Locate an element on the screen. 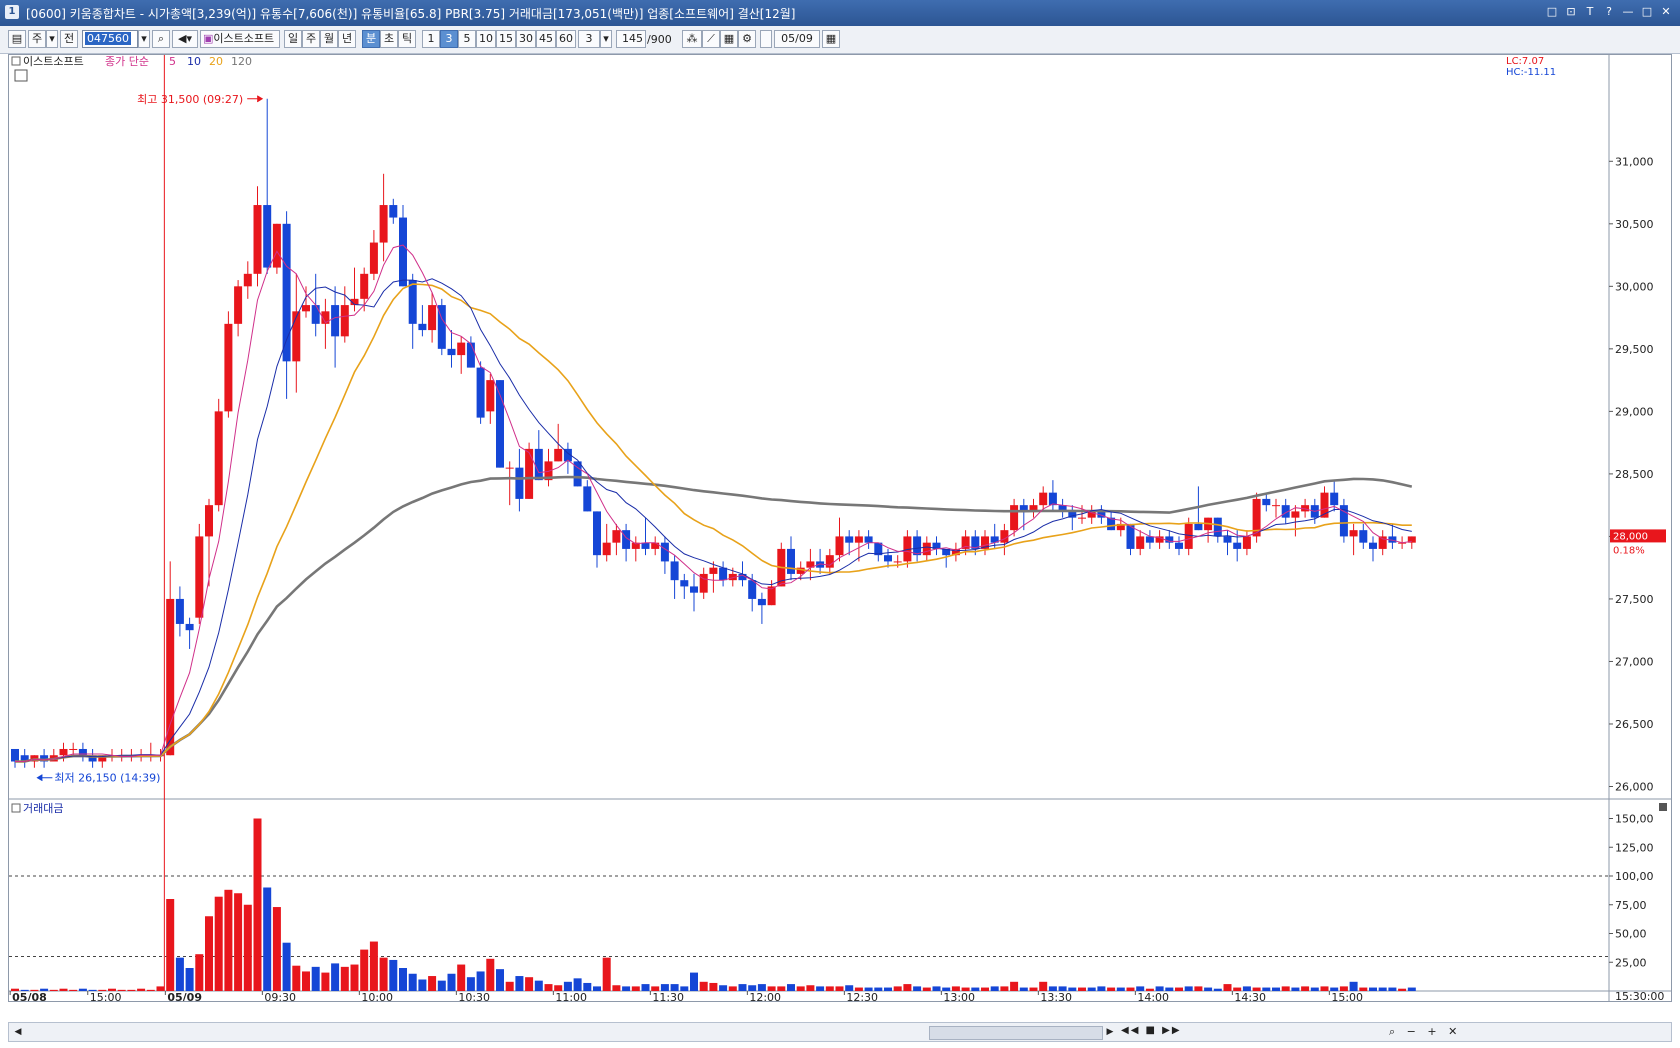  custom-interval-input: 3 is located at coordinates (589, 39).